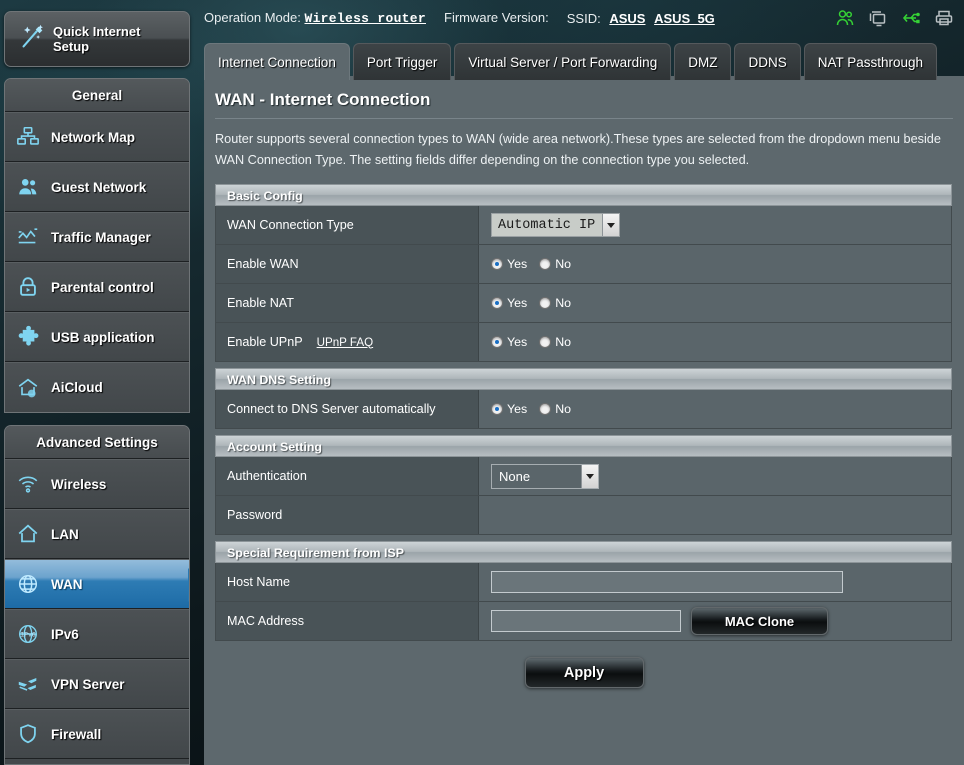  Describe the element at coordinates (870, 61) in the screenshot. I see `tab-nat-passthrough: NAT Passthrough` at that location.